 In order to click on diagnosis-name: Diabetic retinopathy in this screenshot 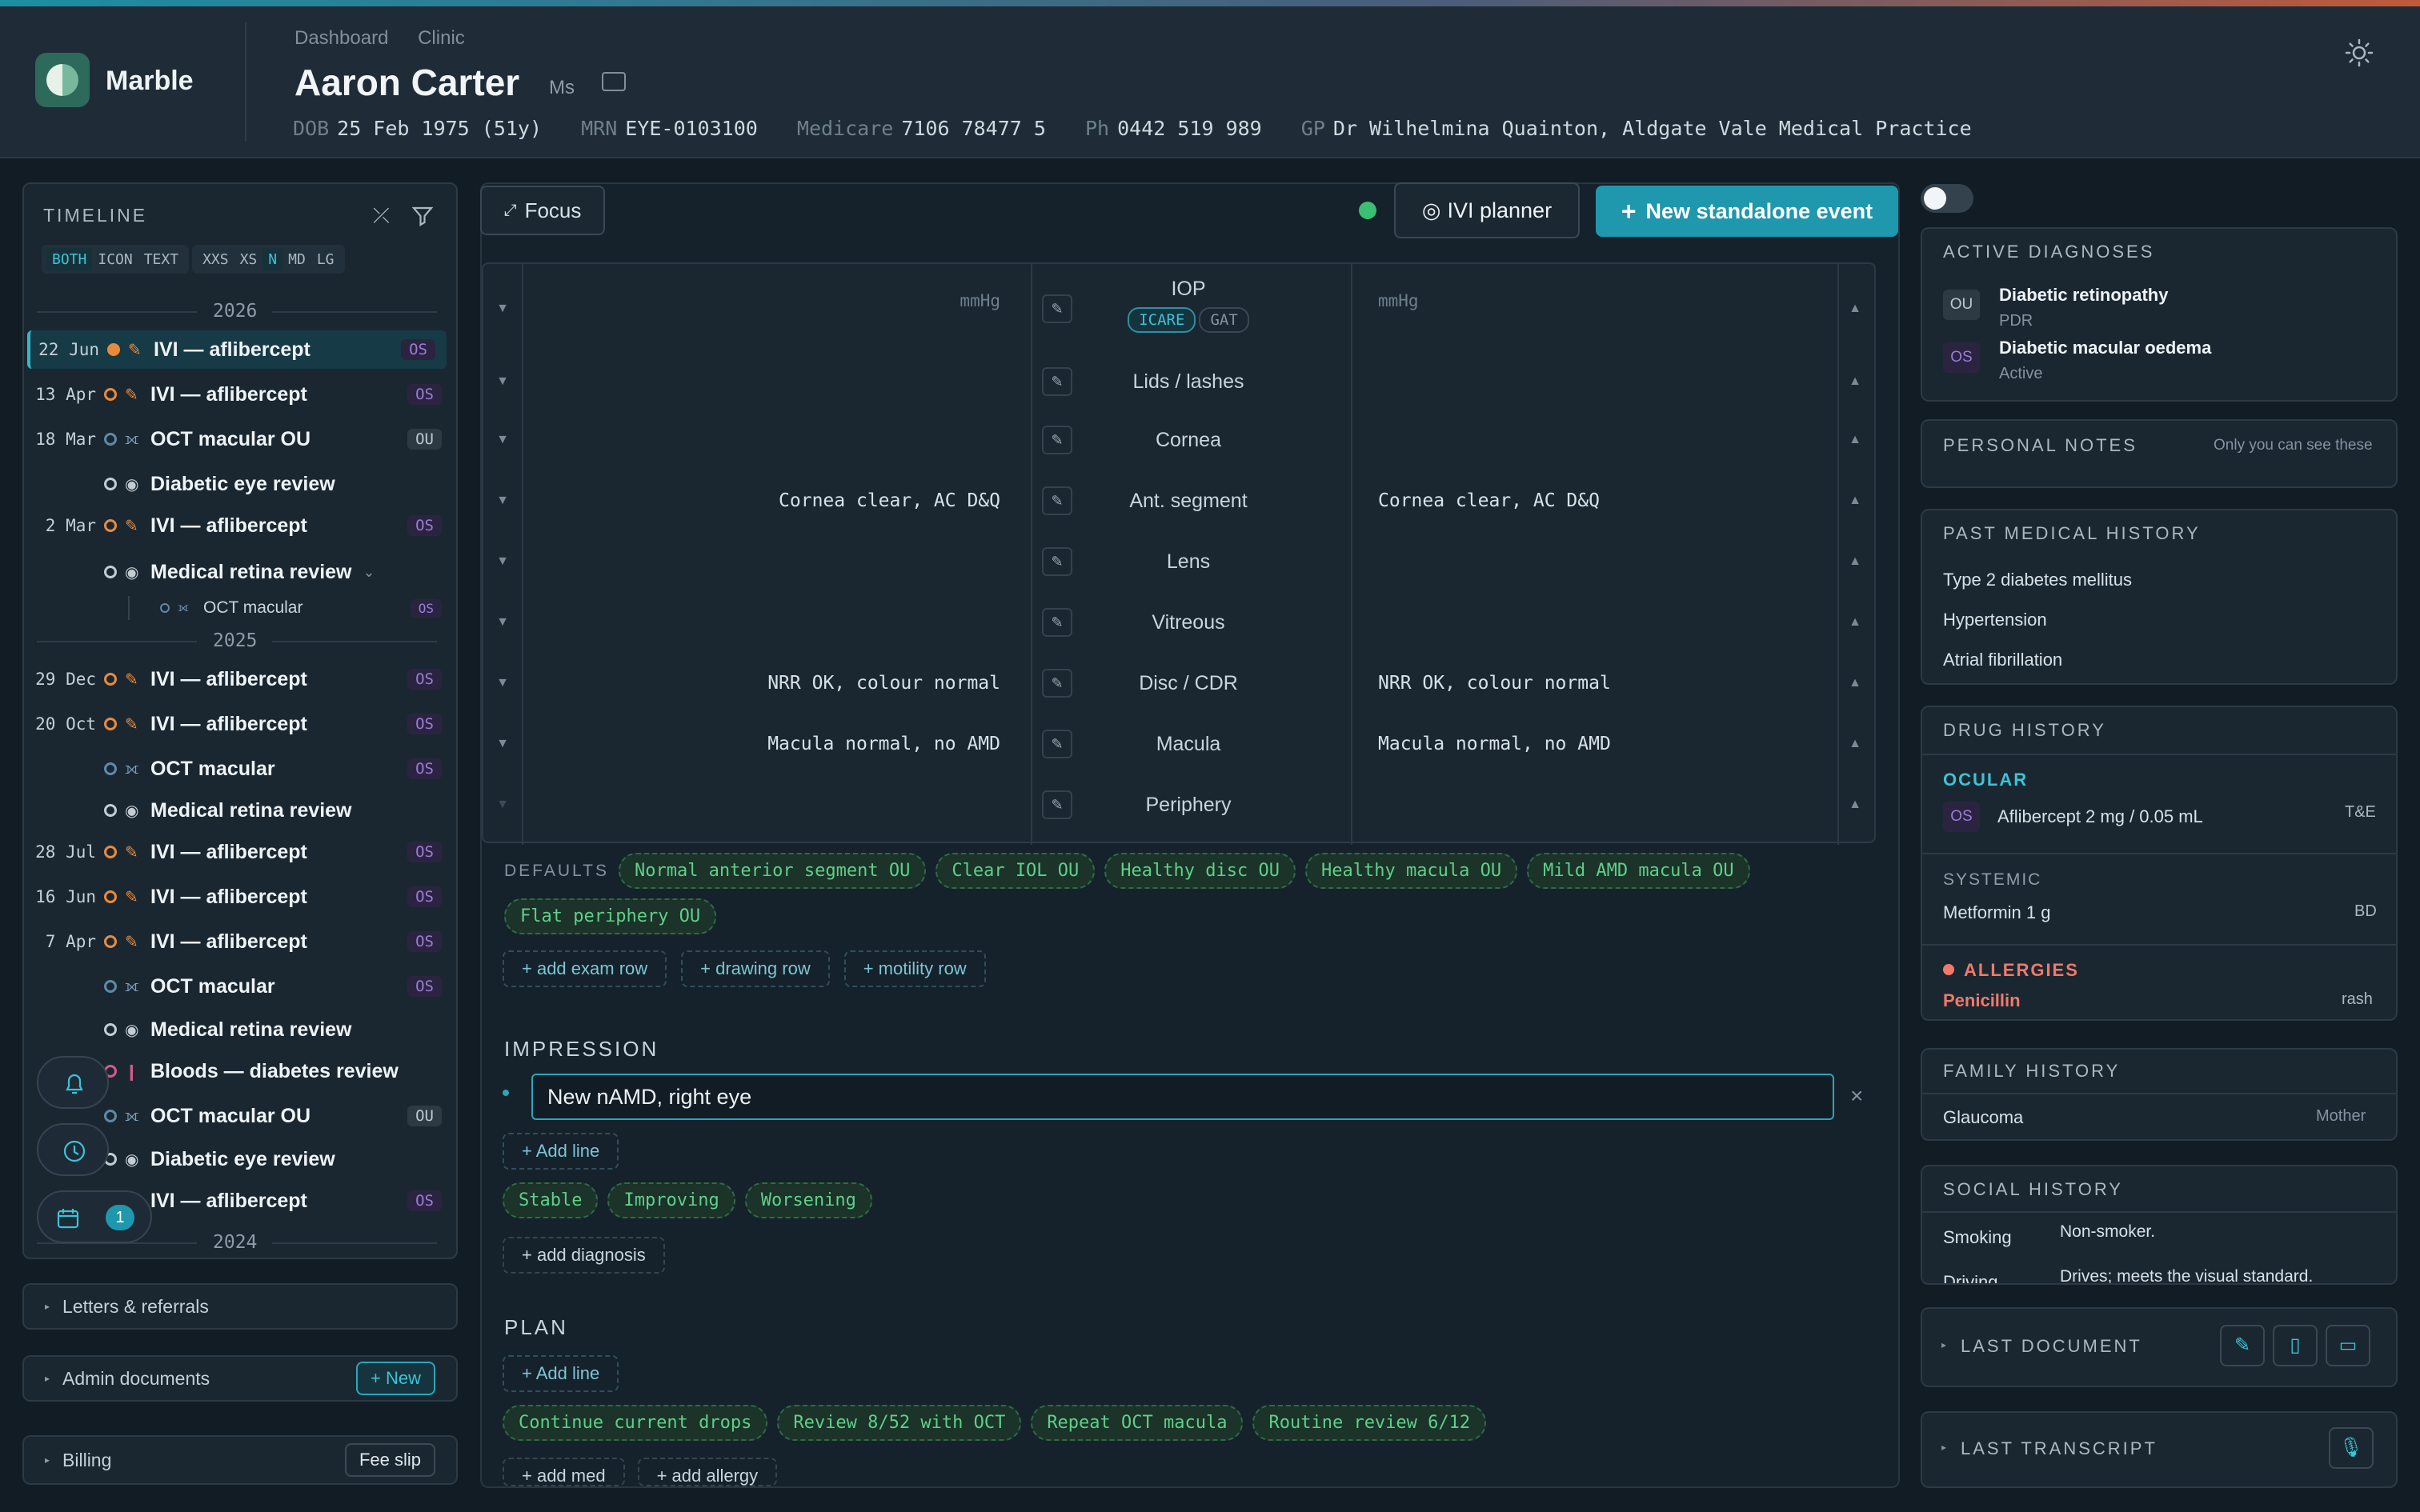, I will do `click(2083, 295)`.